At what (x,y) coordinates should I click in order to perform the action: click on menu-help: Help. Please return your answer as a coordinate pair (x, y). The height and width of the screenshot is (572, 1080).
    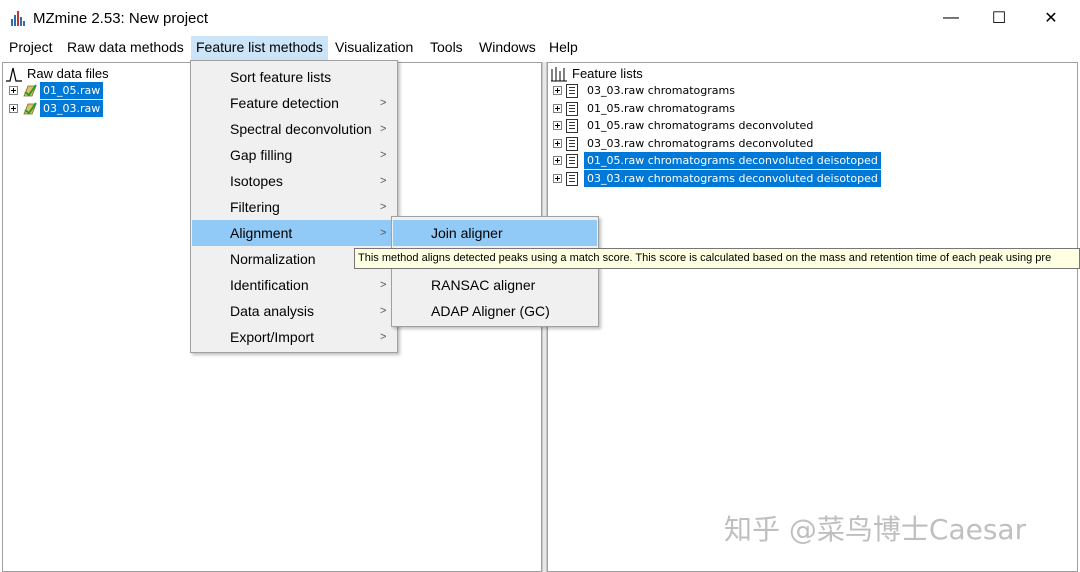
    Looking at the image, I should click on (563, 48).